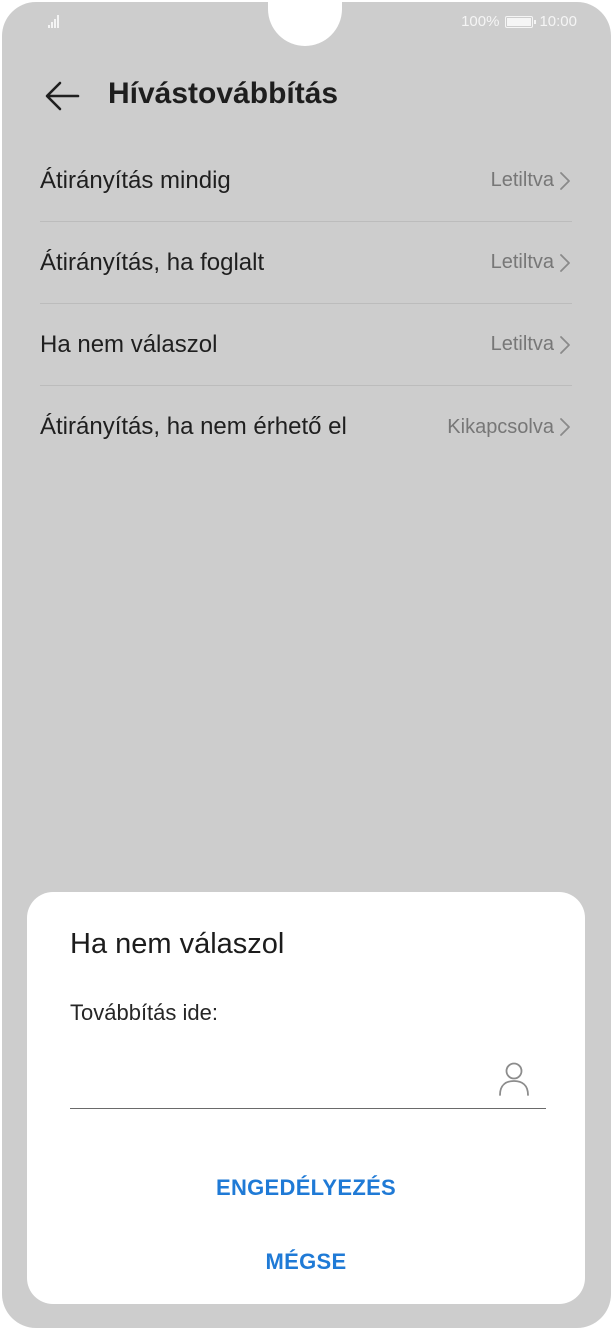  I want to click on list-item-value: Kikapcsolva, so click(500, 426).